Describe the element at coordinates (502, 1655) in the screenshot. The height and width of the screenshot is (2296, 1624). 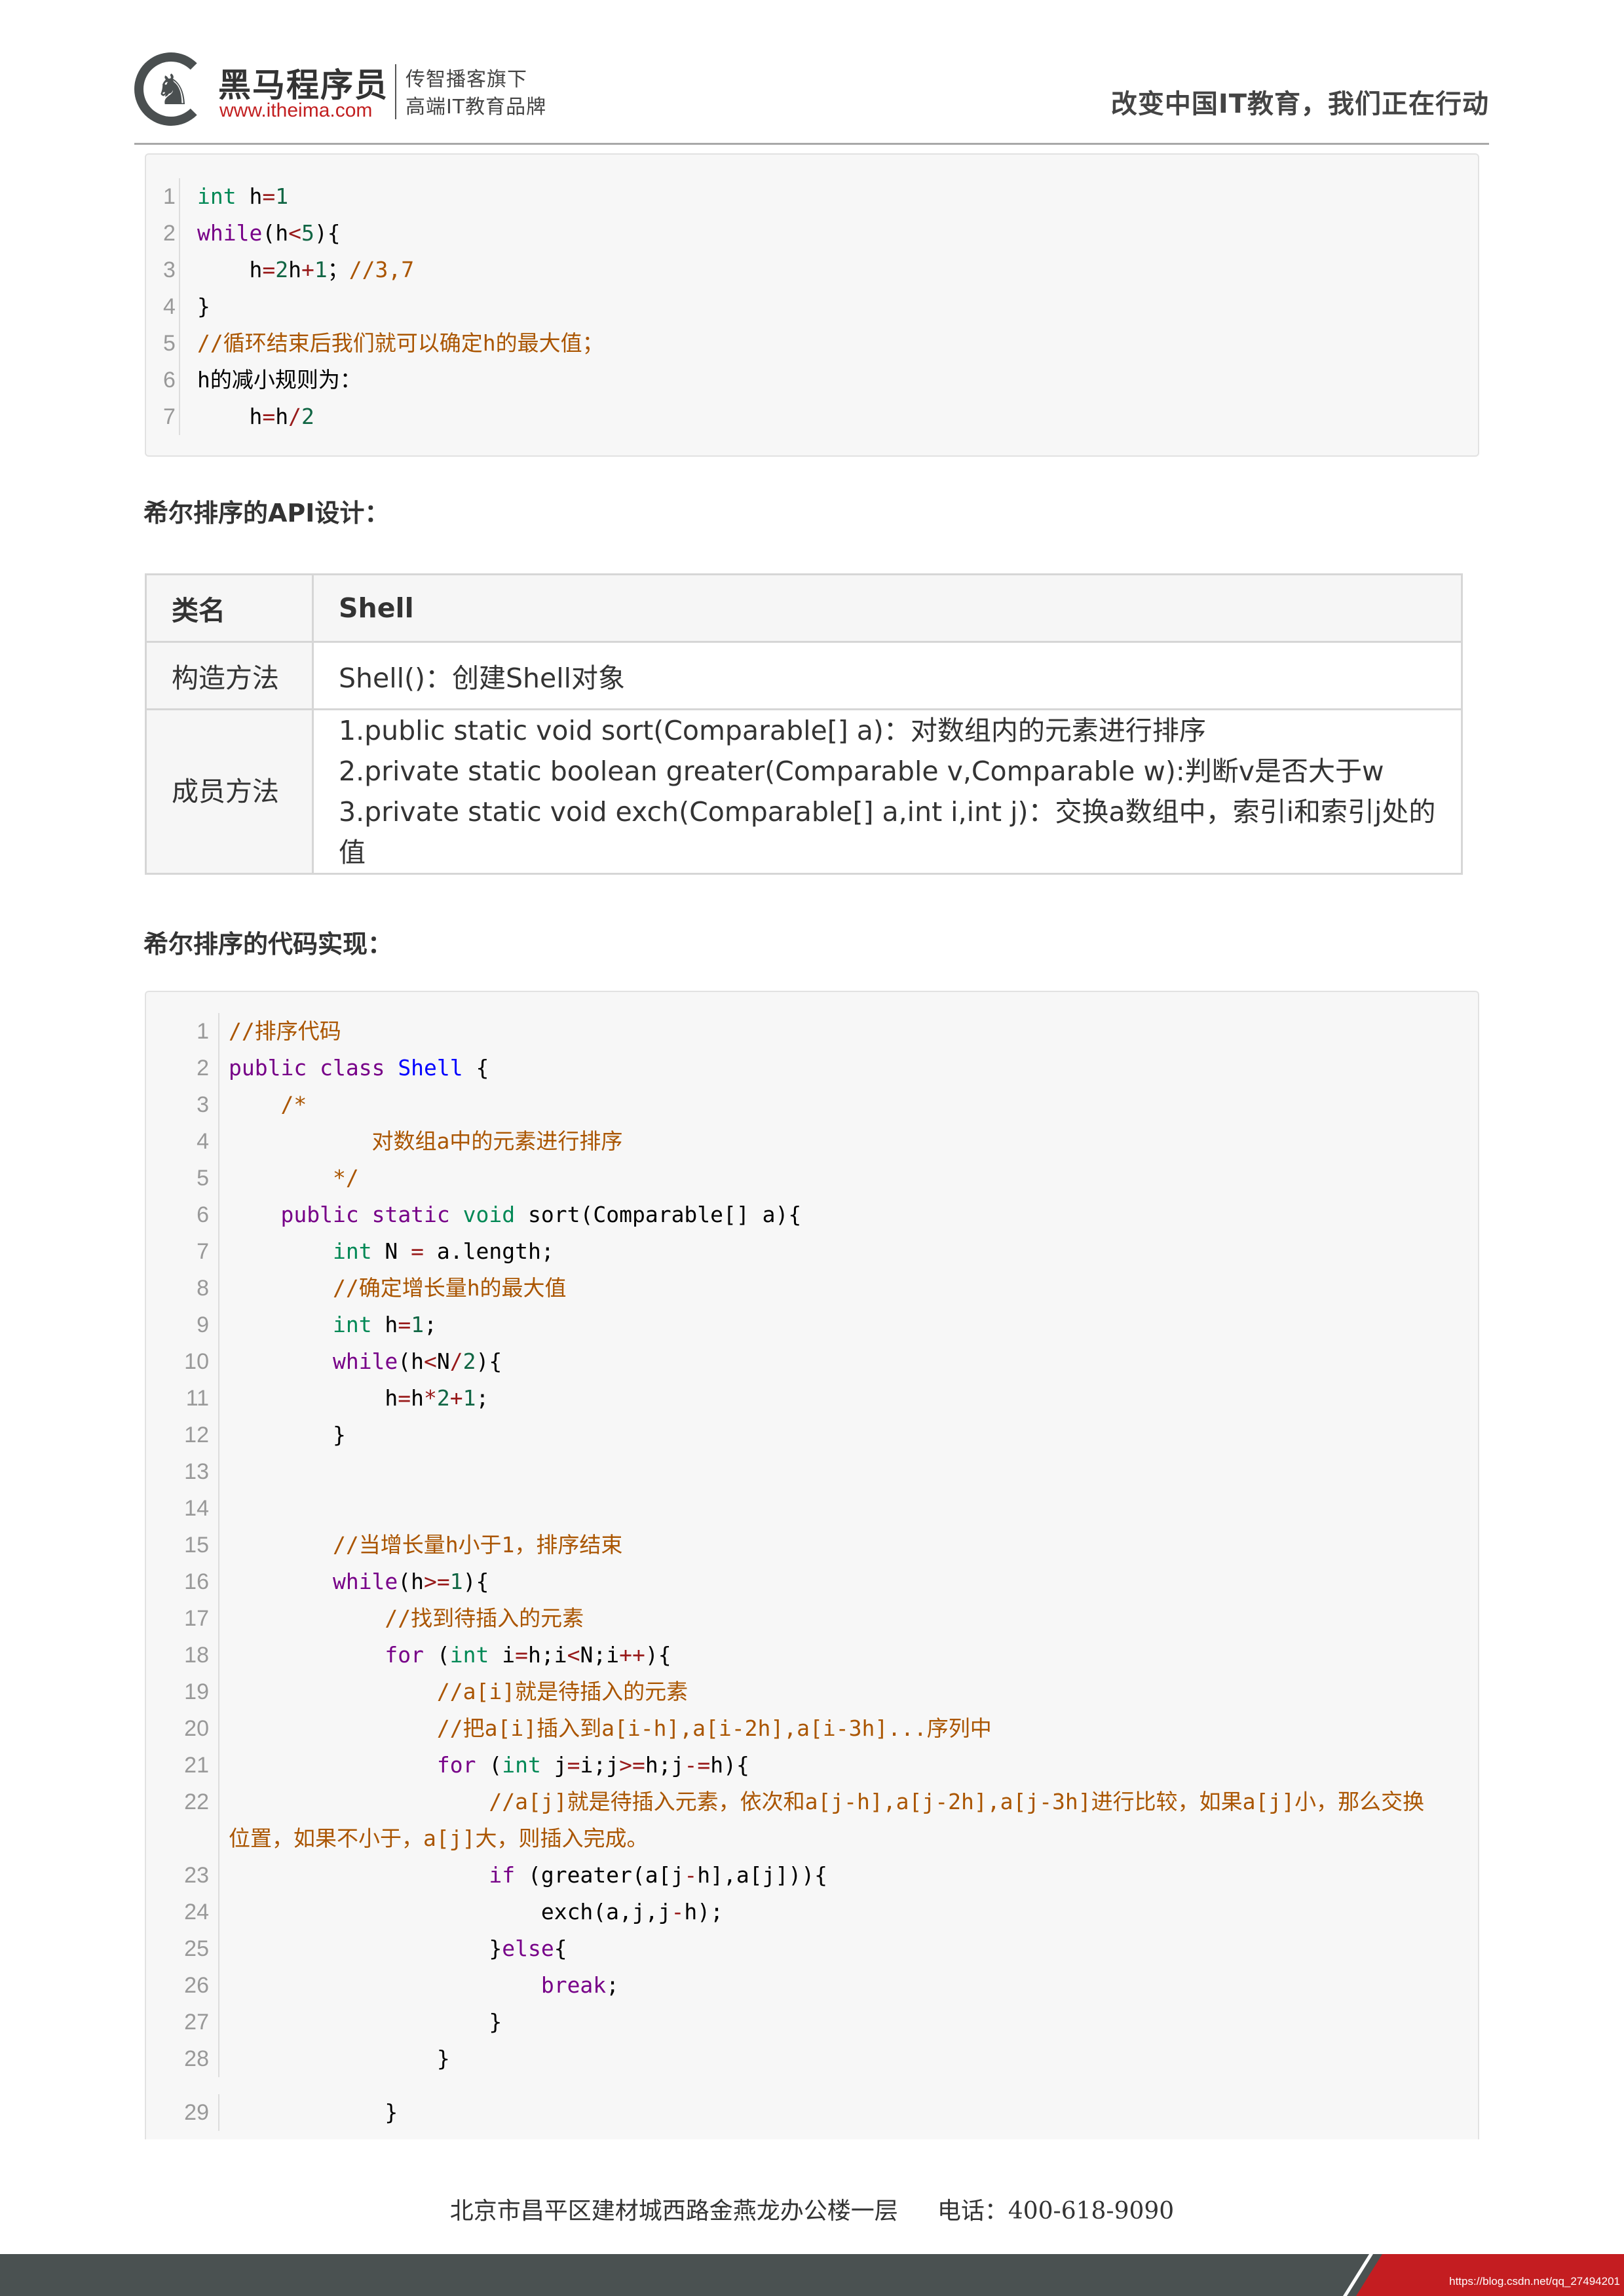
I see `code-token: i` at that location.